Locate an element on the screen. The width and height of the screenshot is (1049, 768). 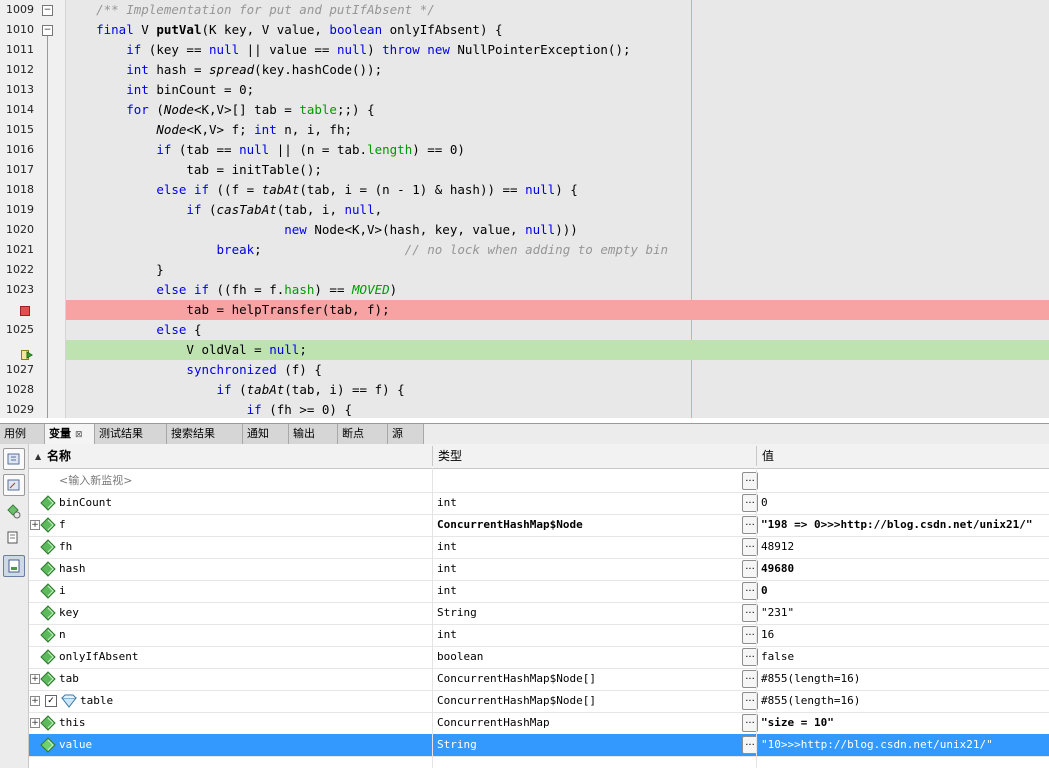
code-line: Node<K,V> f; int n, i, fh; is located at coordinates (557, 130).